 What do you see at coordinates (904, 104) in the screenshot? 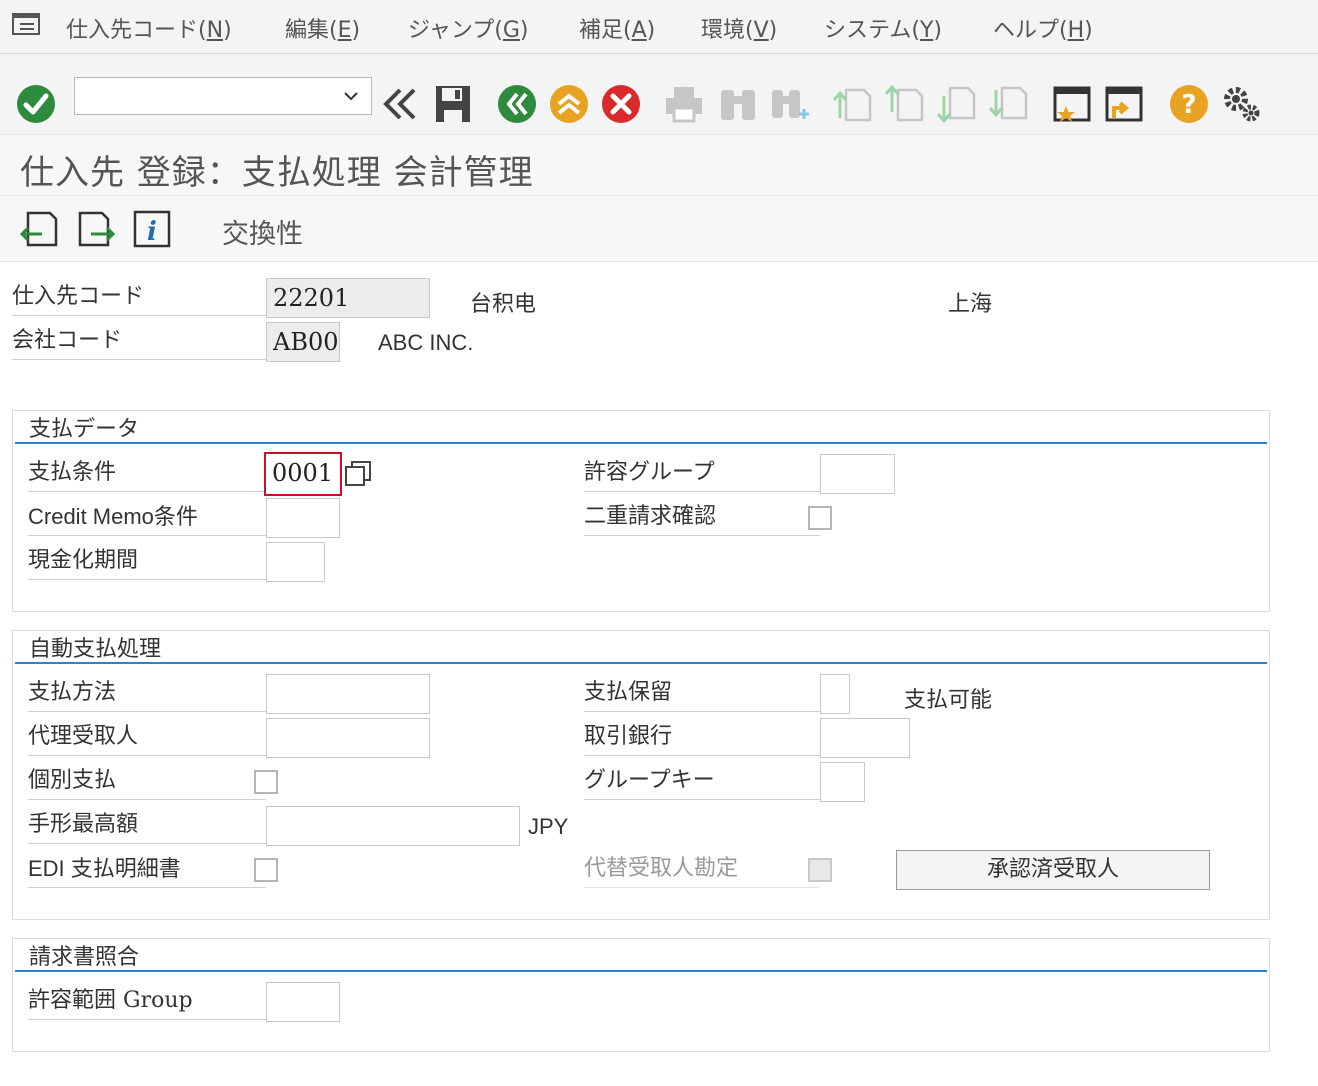
I see `previous-page-icon` at bounding box center [904, 104].